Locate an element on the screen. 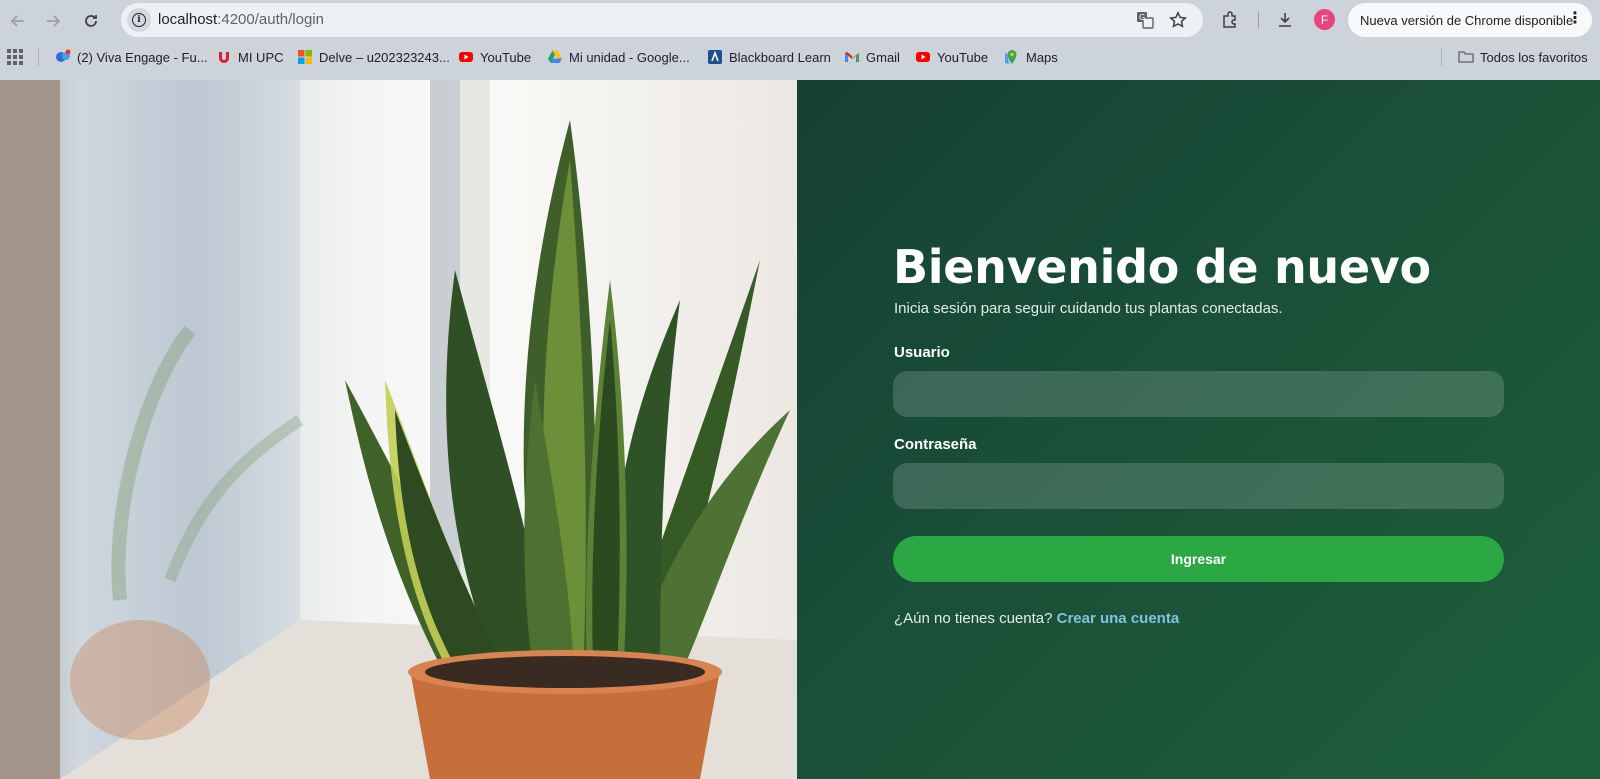 The height and width of the screenshot is (779, 1600). download-icon is located at coordinates (1285, 20).